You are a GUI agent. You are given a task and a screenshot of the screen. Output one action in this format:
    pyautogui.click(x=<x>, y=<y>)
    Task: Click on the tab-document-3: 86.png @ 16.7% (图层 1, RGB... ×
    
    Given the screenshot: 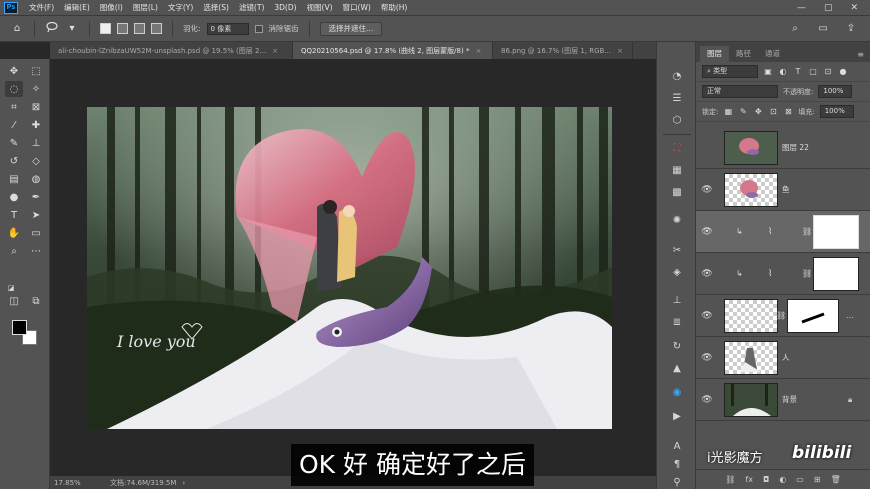 What is the action you would take?
    pyautogui.click(x=563, y=50)
    